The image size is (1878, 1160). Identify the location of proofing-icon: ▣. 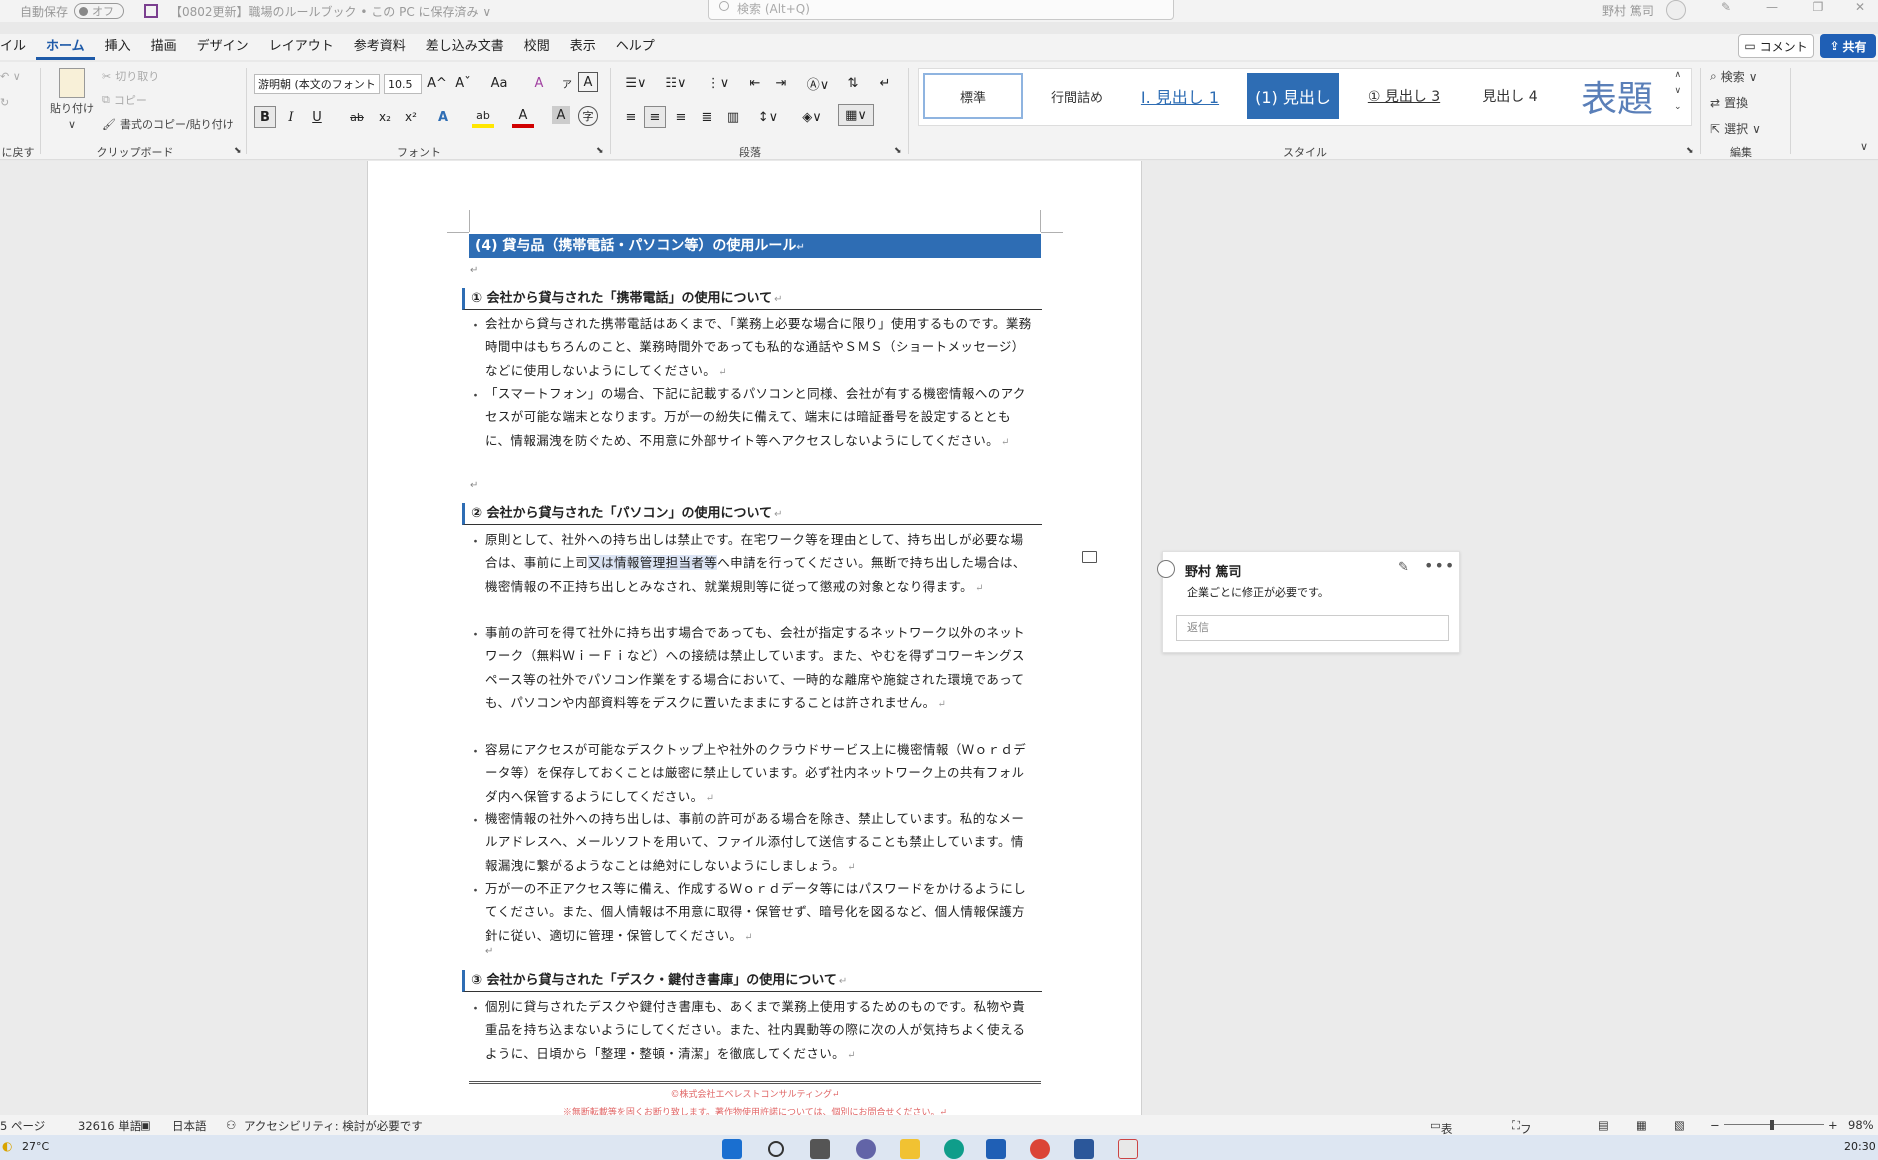
(145, 1125).